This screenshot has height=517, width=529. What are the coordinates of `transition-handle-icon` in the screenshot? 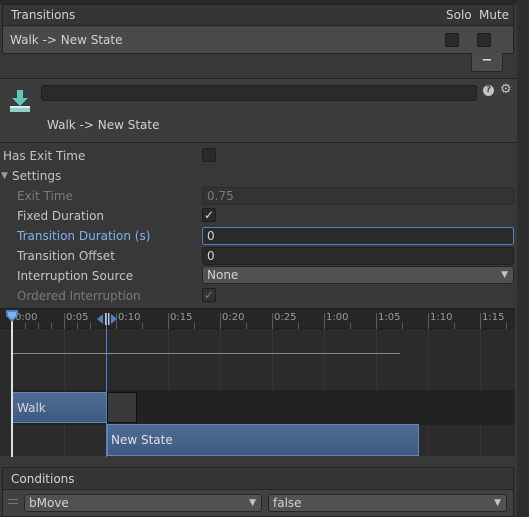 It's located at (107, 319).